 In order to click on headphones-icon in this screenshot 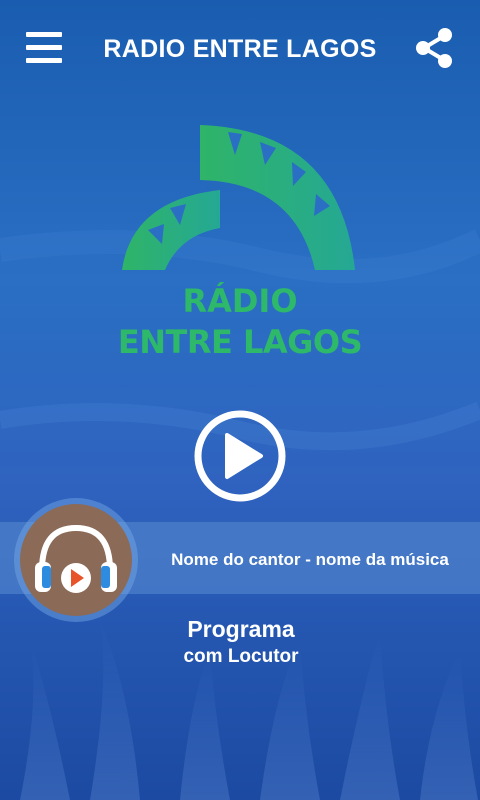, I will do `click(76, 558)`.